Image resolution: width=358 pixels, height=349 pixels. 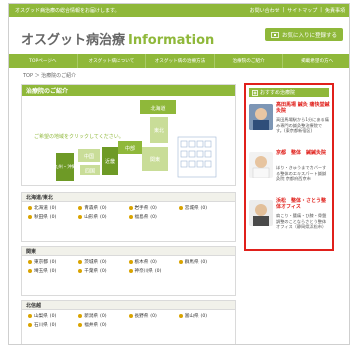 I want to click on prefecture-link: 秋田県 (0), so click(x=53, y=217).